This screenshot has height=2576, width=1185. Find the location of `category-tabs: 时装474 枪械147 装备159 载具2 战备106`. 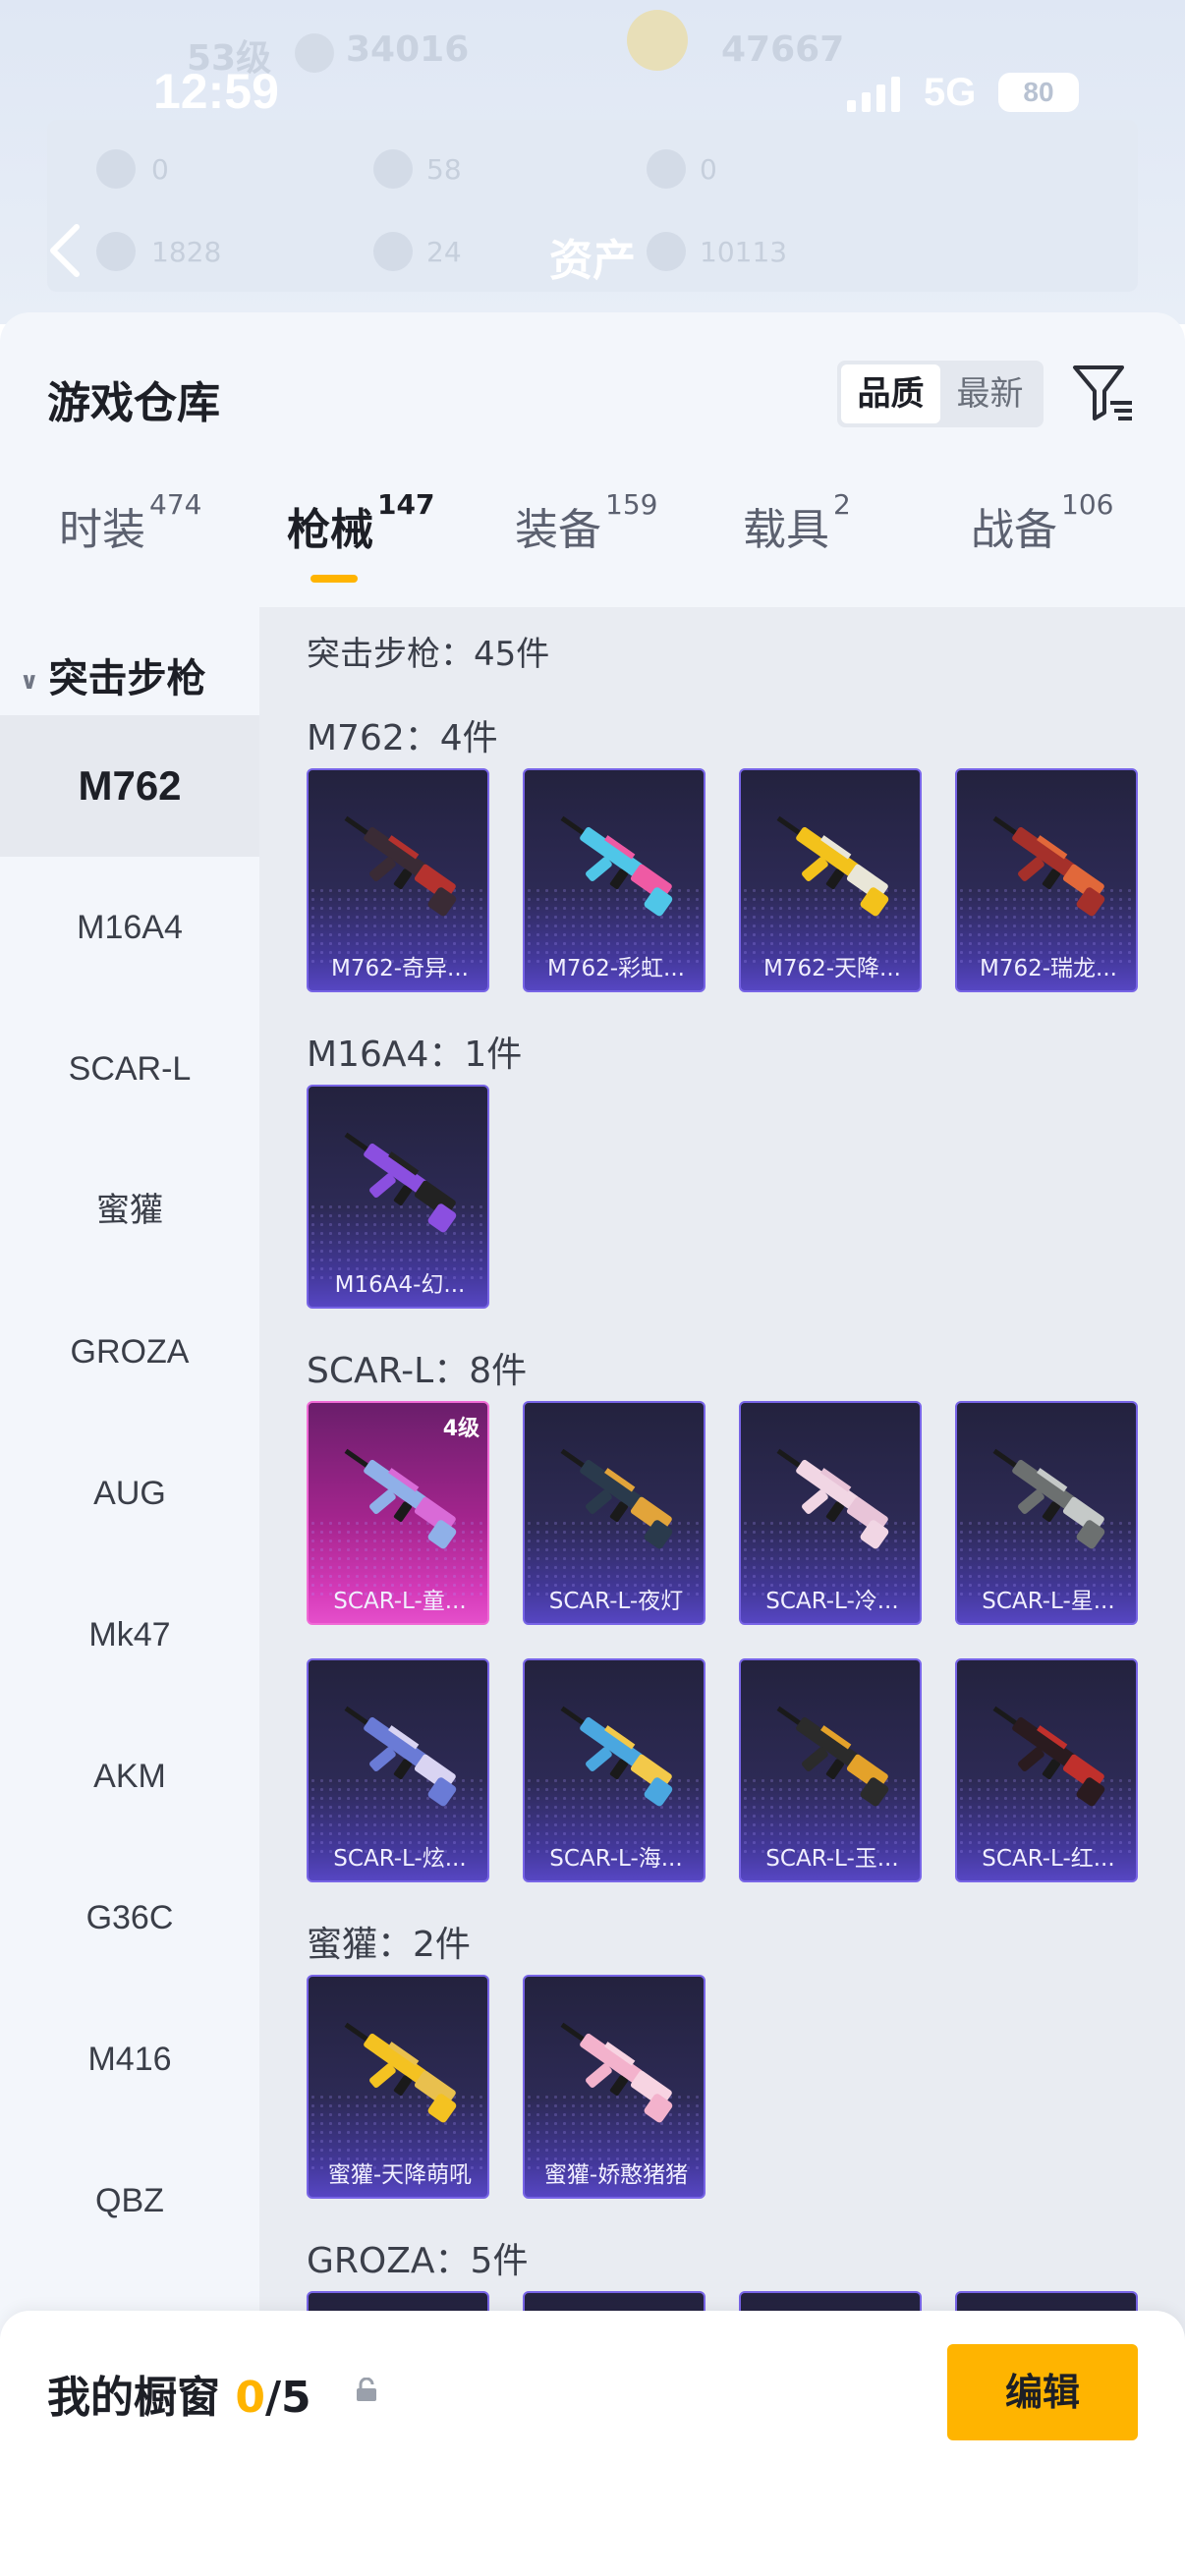

category-tabs: 时装474 枪械147 装备159 载具2 战备106 is located at coordinates (592, 545).